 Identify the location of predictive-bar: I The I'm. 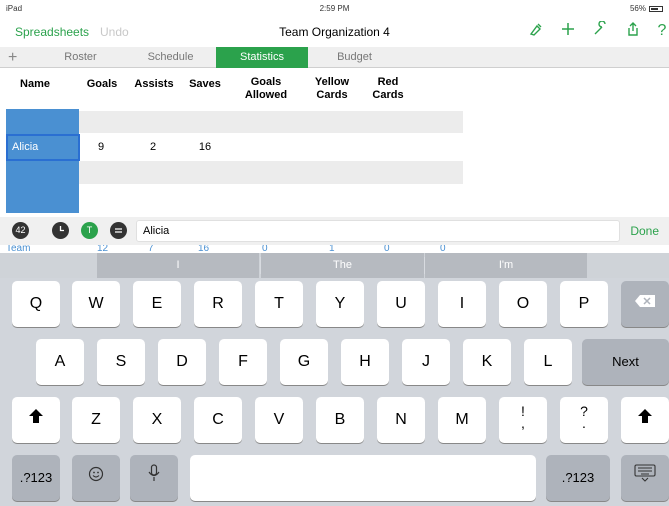
(334, 265).